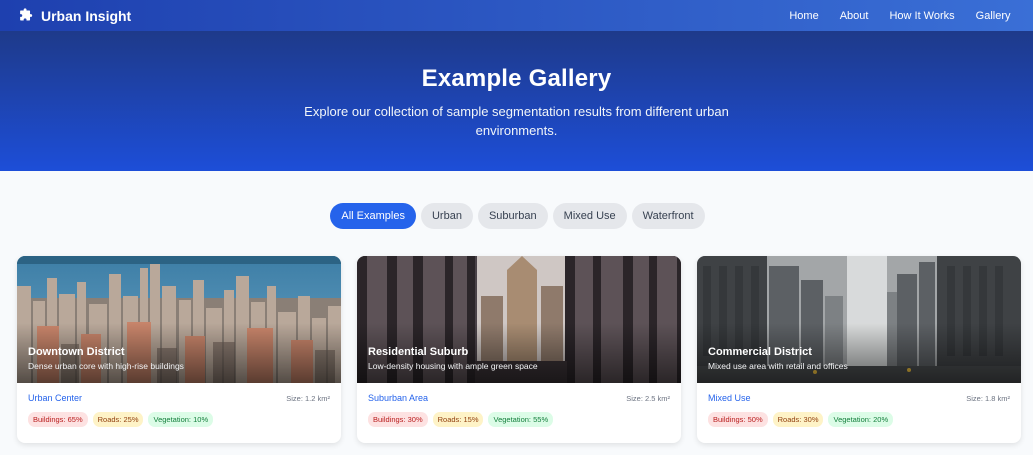 The width and height of the screenshot is (1033, 455). Describe the element at coordinates (738, 419) in the screenshot. I see `tag-buildings: Buildings: 50%` at that location.